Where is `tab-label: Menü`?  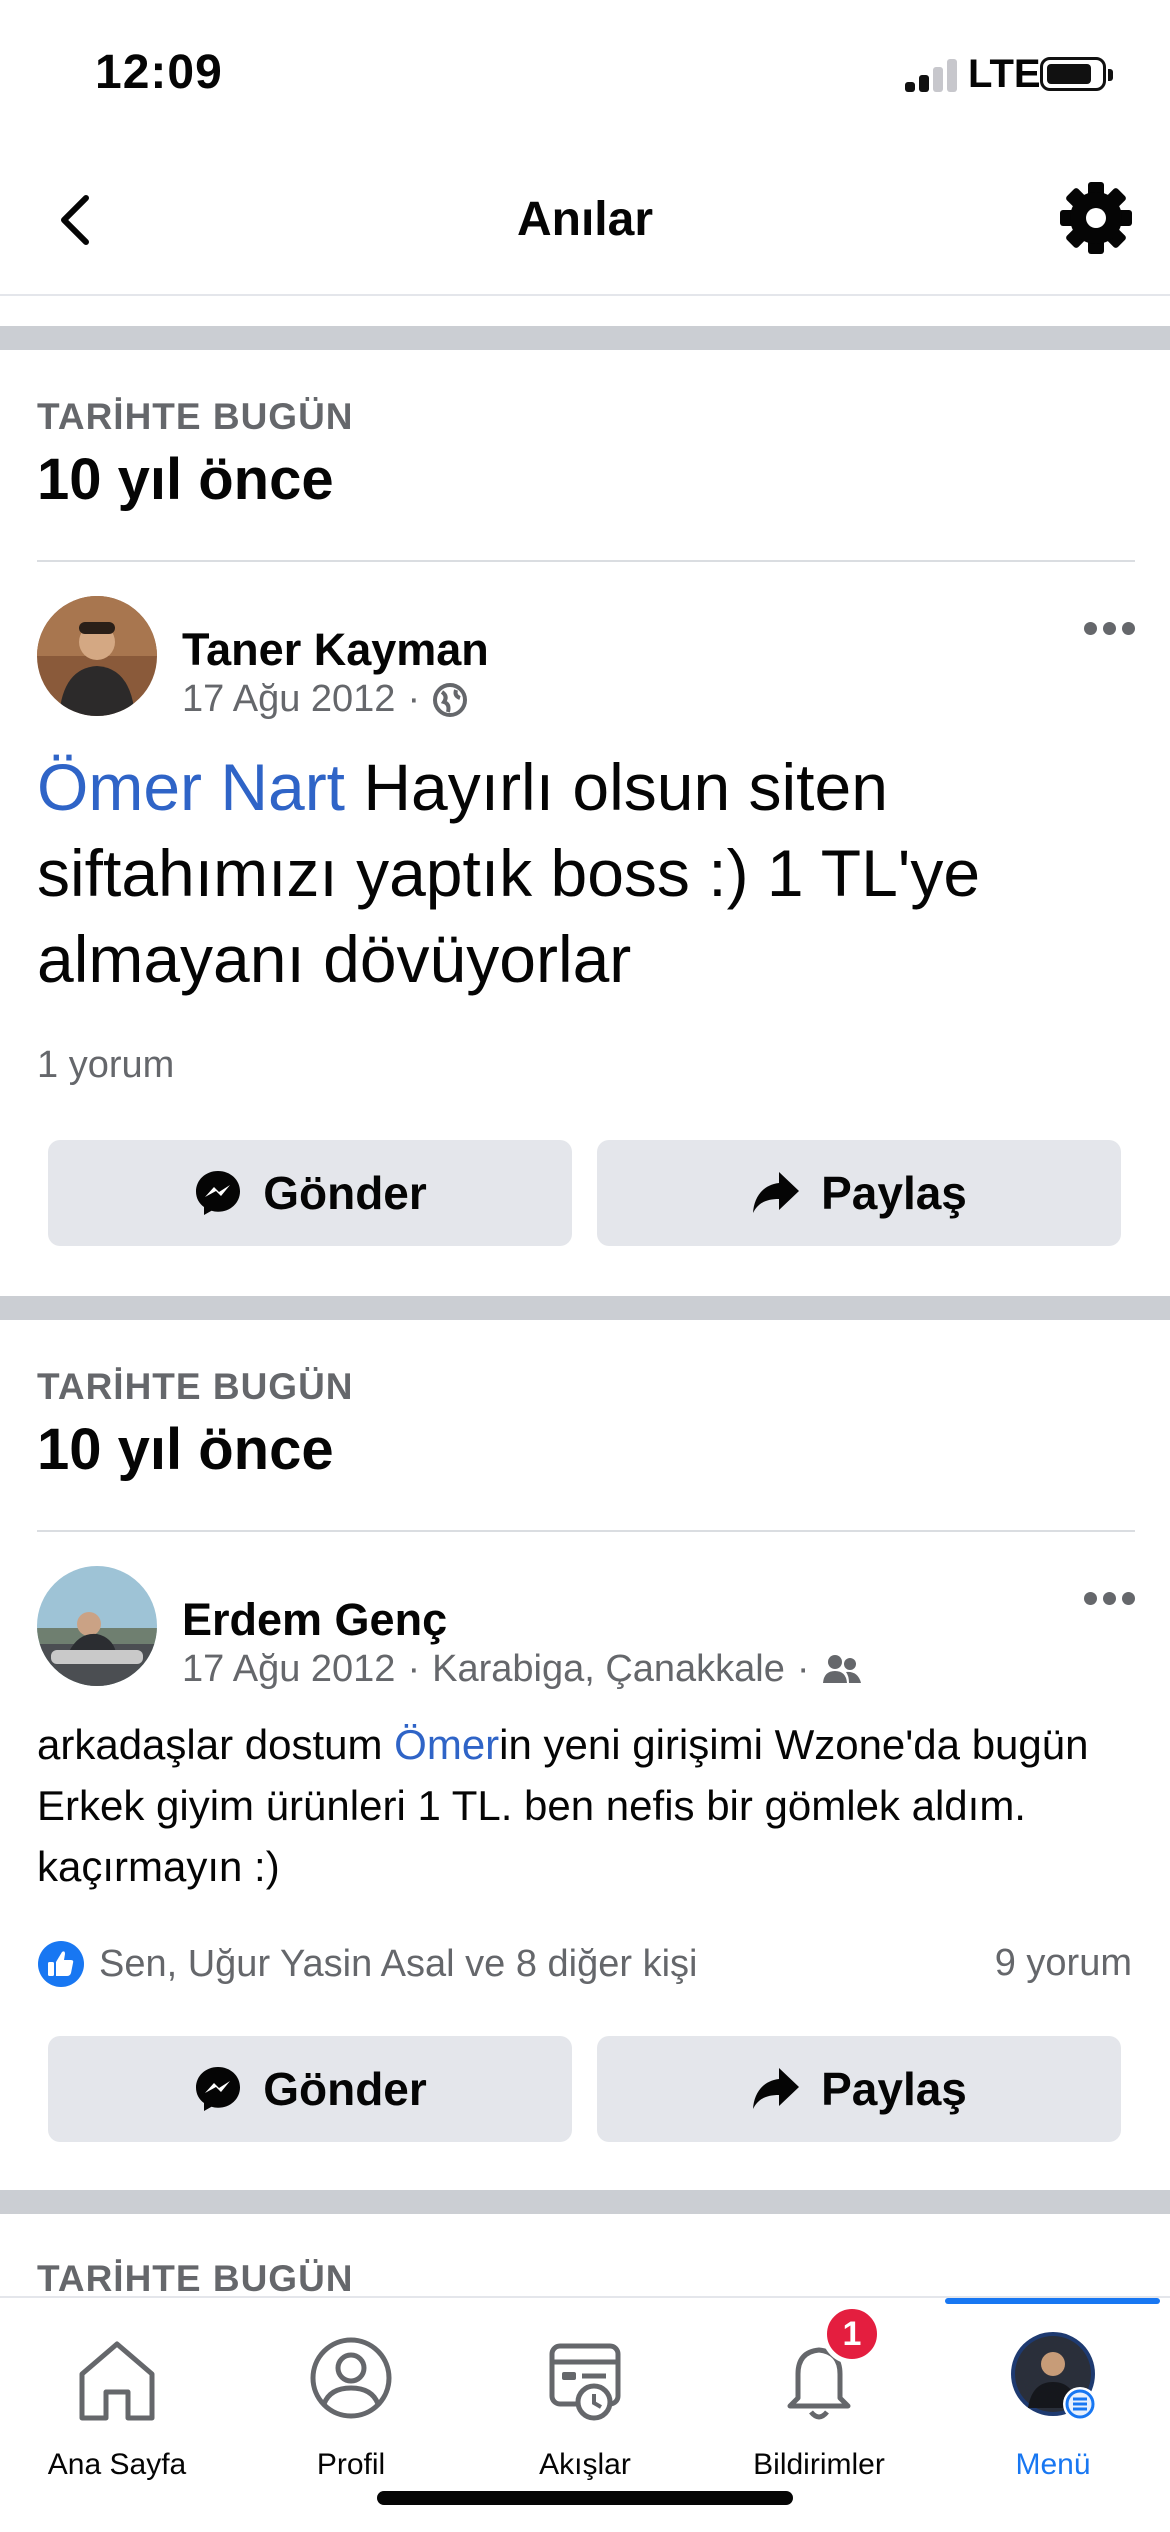 tab-label: Menü is located at coordinates (1053, 2464).